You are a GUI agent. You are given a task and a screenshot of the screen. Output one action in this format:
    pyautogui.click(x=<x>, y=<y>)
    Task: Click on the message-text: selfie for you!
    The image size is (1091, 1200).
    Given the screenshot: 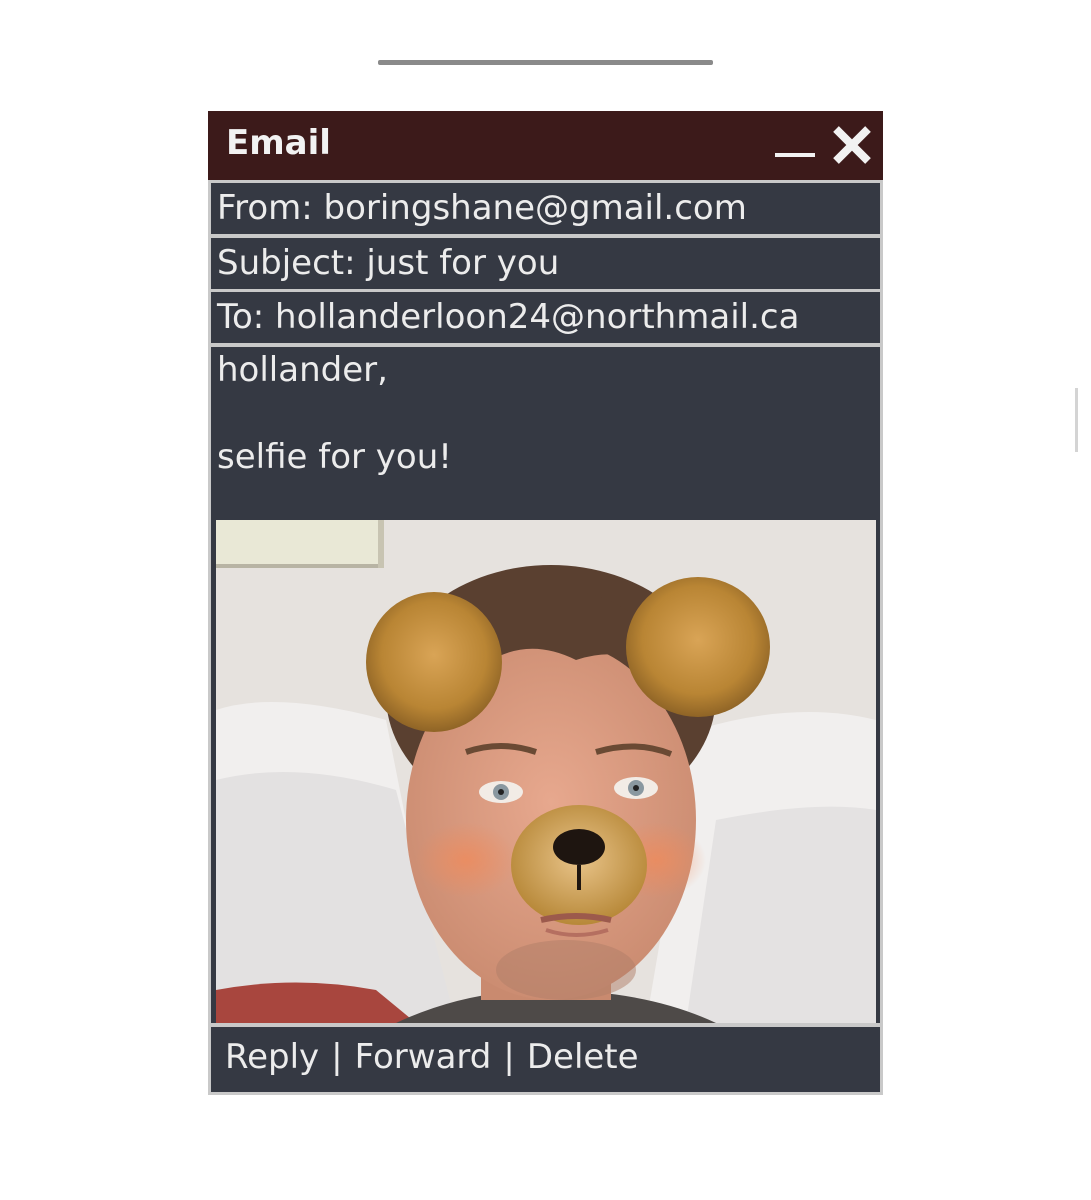 What is the action you would take?
    pyautogui.click(x=334, y=457)
    